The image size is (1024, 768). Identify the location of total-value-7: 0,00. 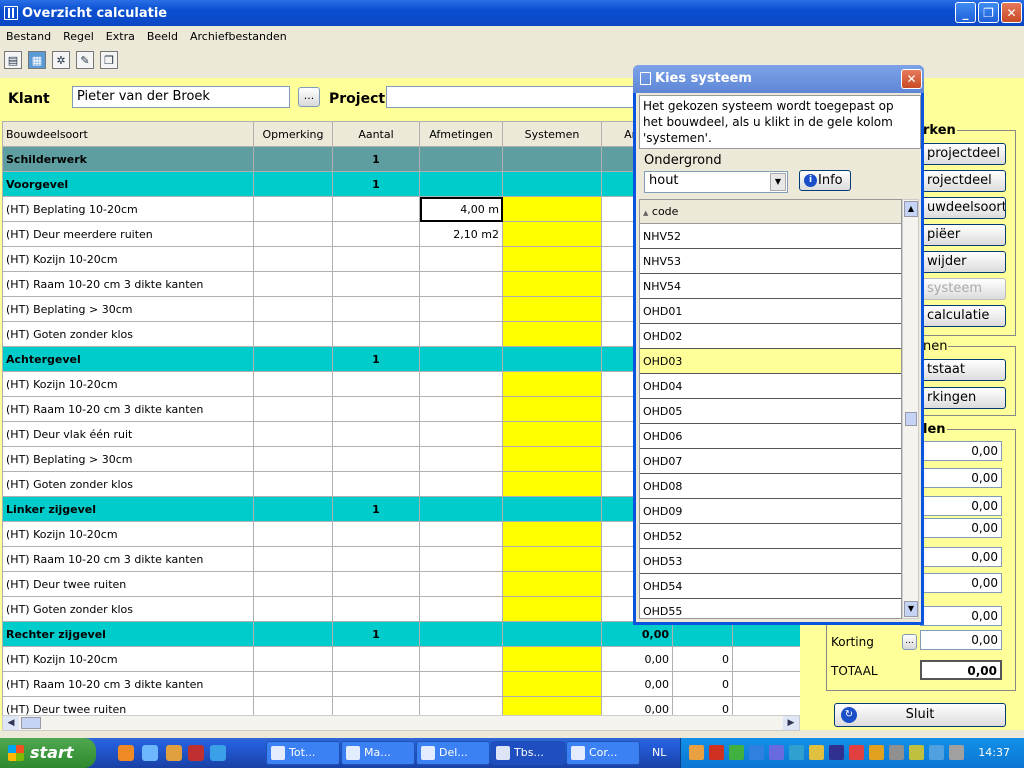
(961, 616).